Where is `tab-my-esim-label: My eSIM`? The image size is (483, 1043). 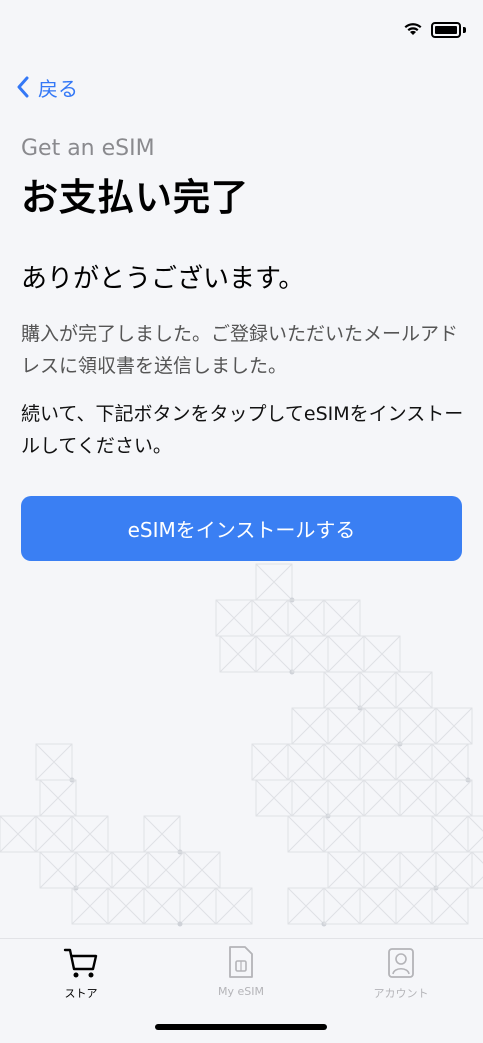
tab-my-esim-label: My eSIM is located at coordinates (241, 991).